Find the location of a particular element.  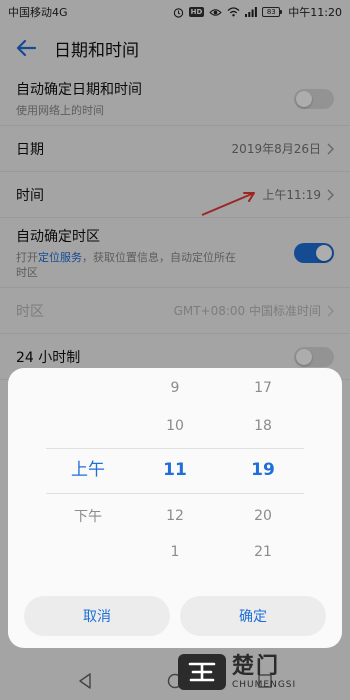

picker-item-pm: 下午 is located at coordinates (88, 517).